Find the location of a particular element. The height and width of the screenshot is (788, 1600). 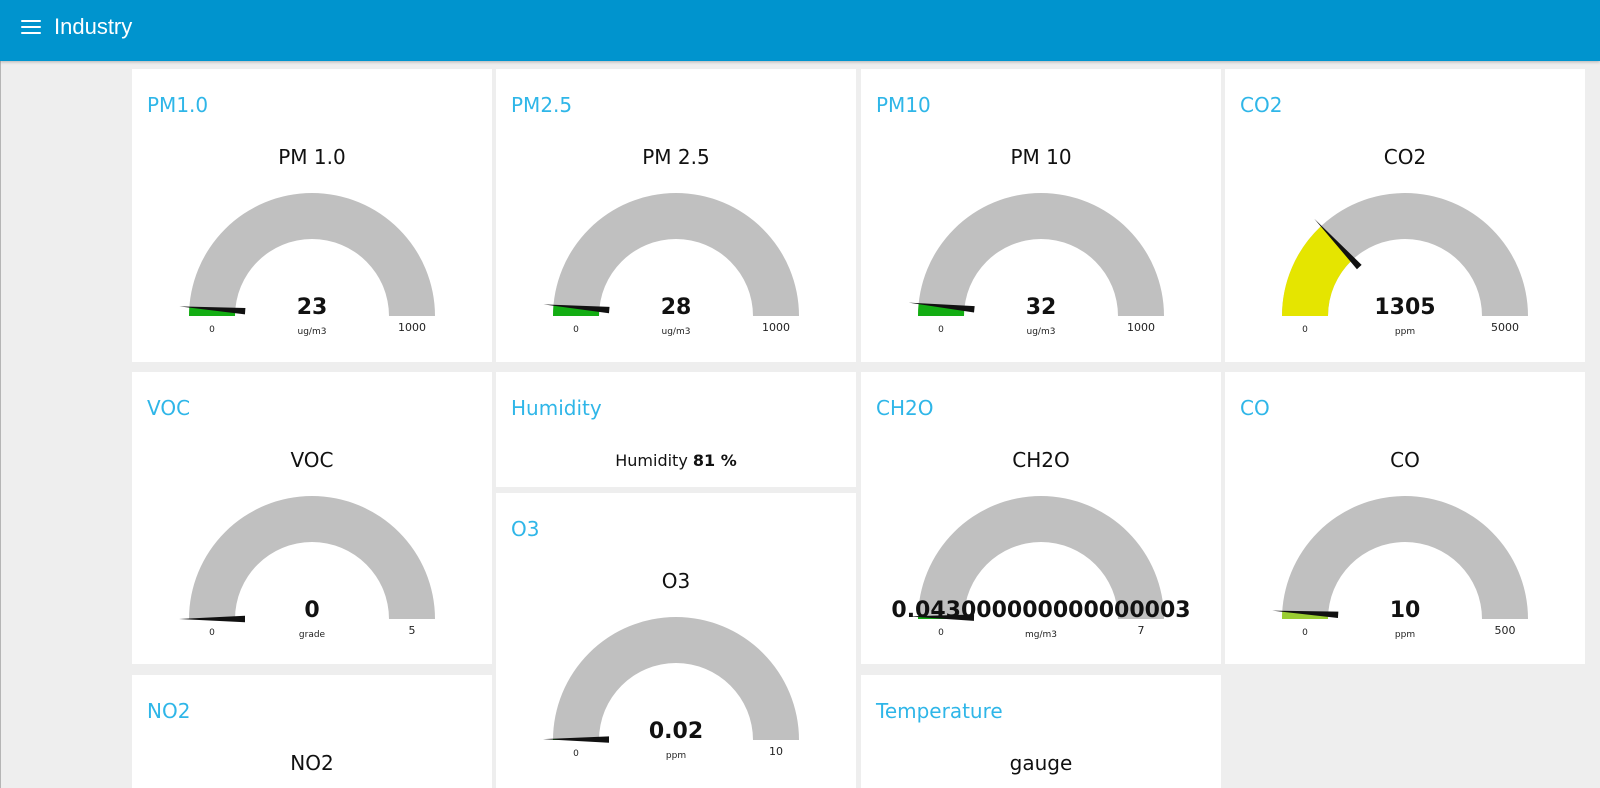

gauge-max-label: 10 is located at coordinates (776, 751).